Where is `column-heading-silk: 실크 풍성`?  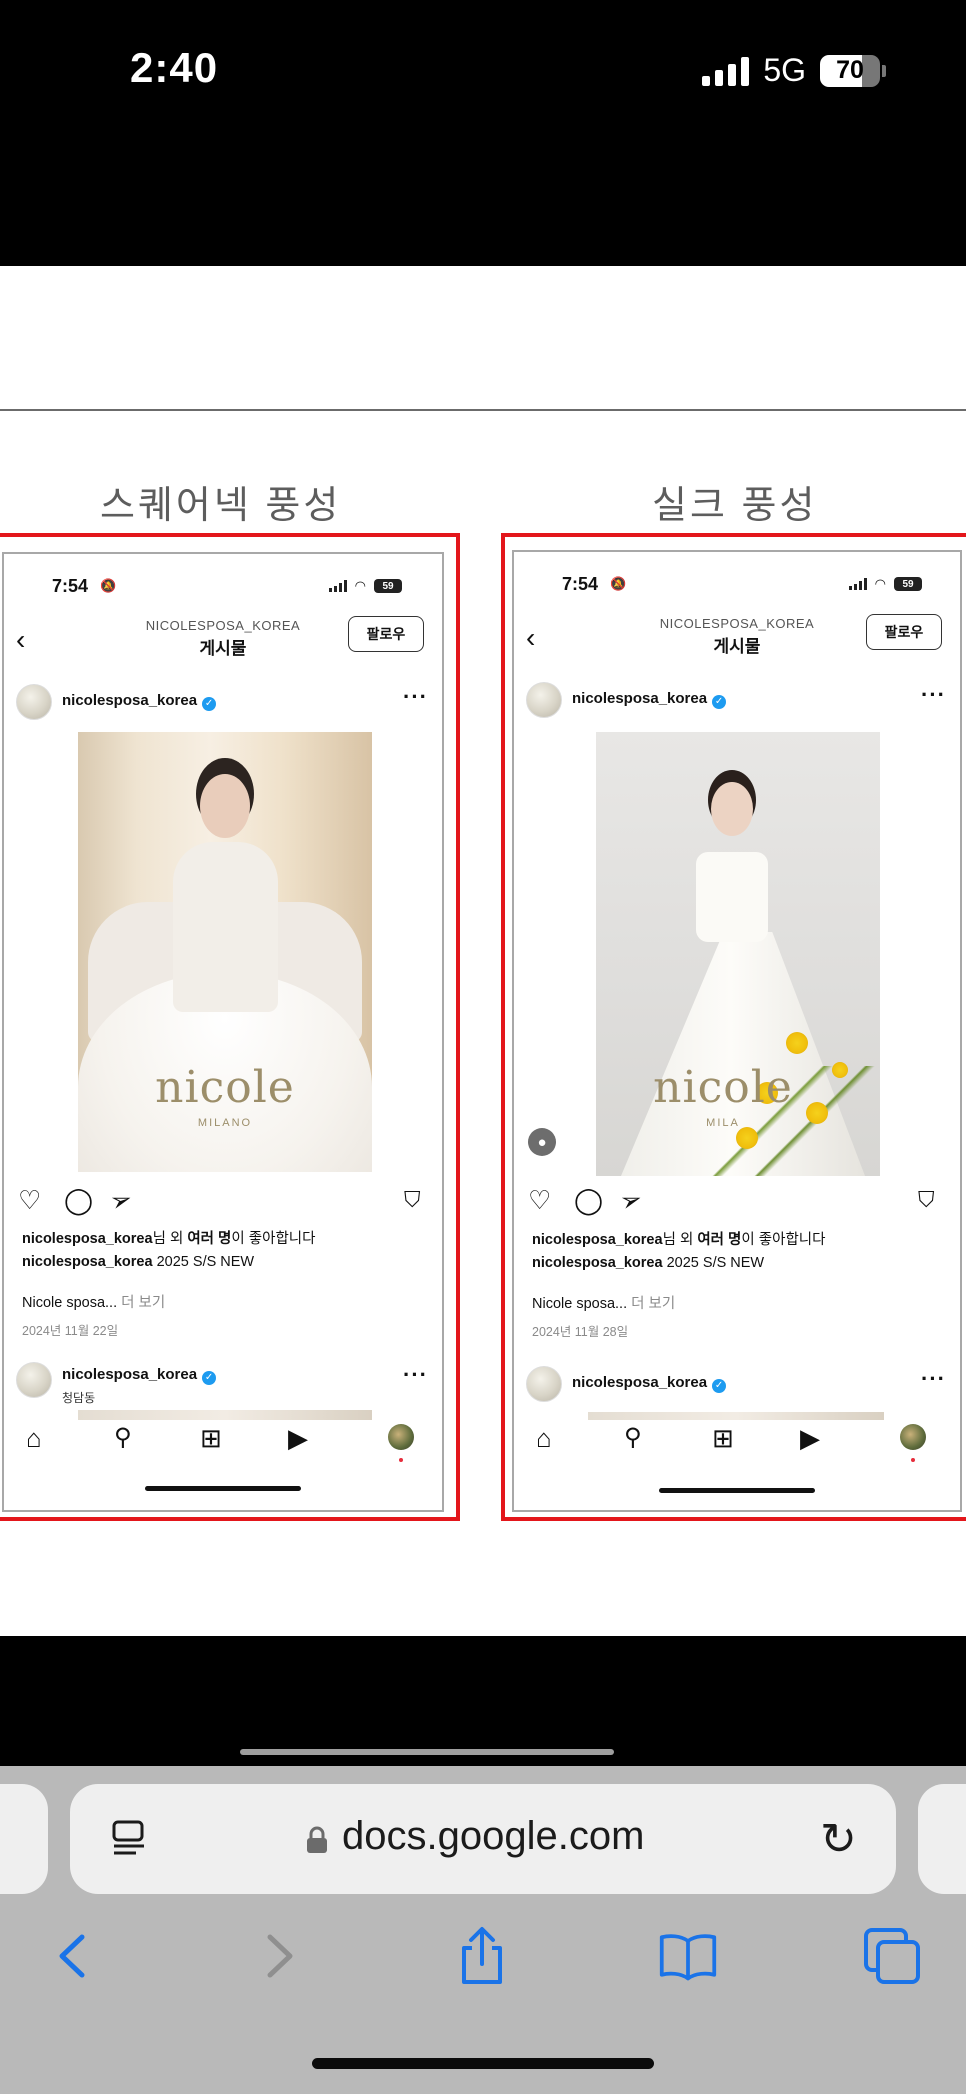
column-heading-silk: 실크 풍성 is located at coordinates (735, 506).